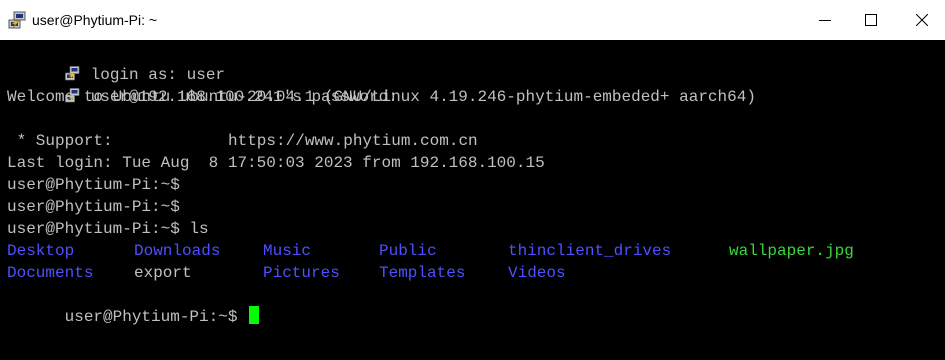 This screenshot has width=945, height=360. What do you see at coordinates (791, 251) in the screenshot?
I see `ls-entry-wallpaper: wallpaper.jpg` at bounding box center [791, 251].